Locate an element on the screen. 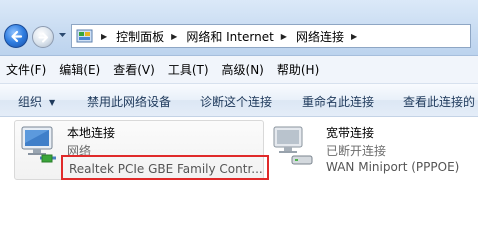 This screenshot has height=252, width=478. menu-advanced: 高级(N) is located at coordinates (243, 69).